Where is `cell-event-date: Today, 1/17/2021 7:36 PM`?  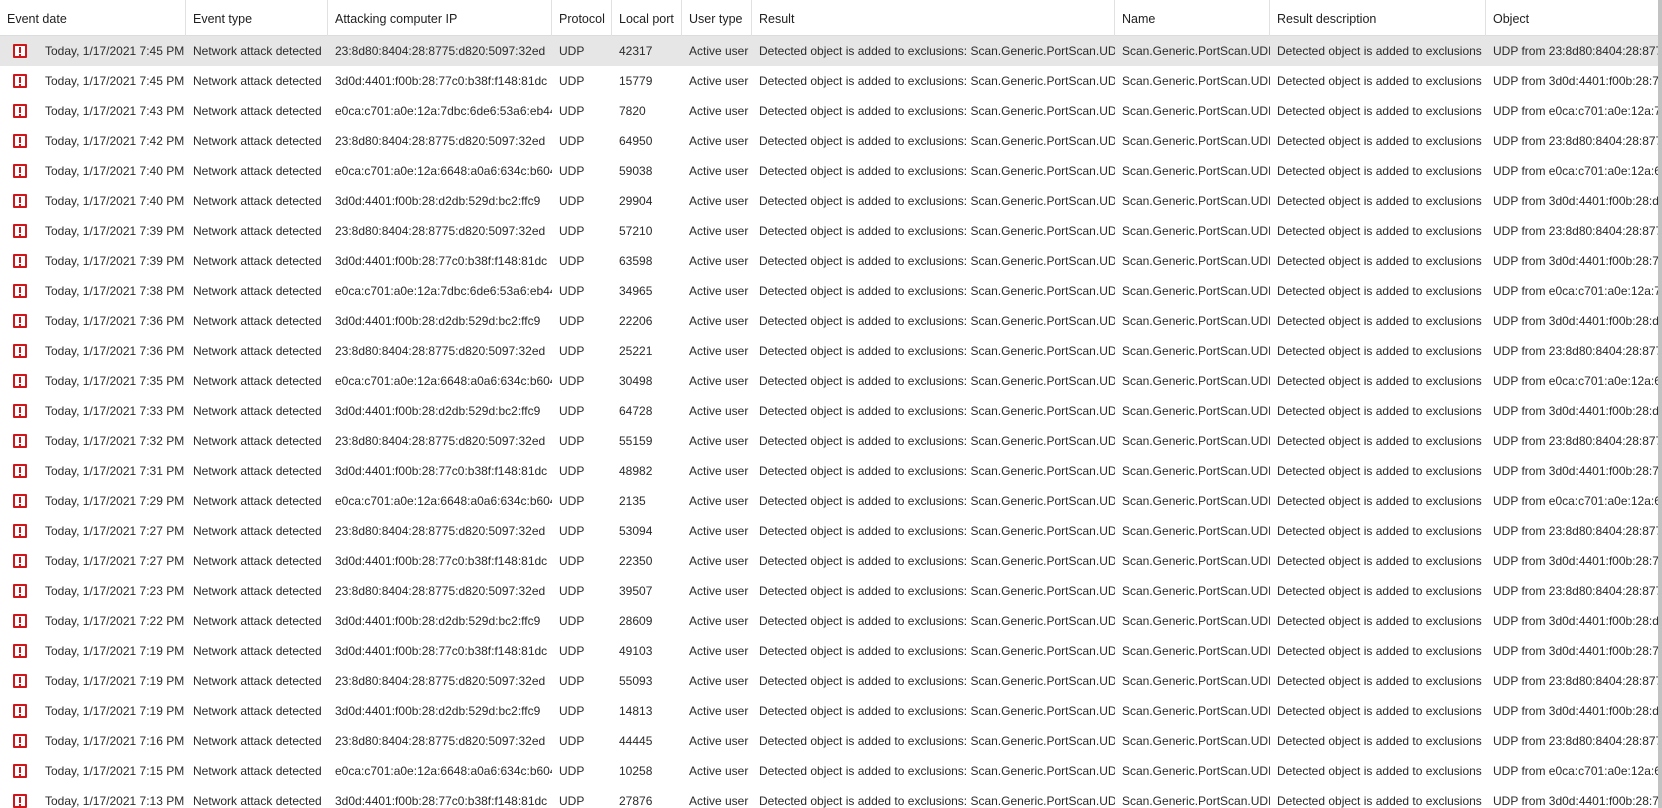
cell-event-date: Today, 1/17/2021 7:36 PM is located at coordinates (115, 321).